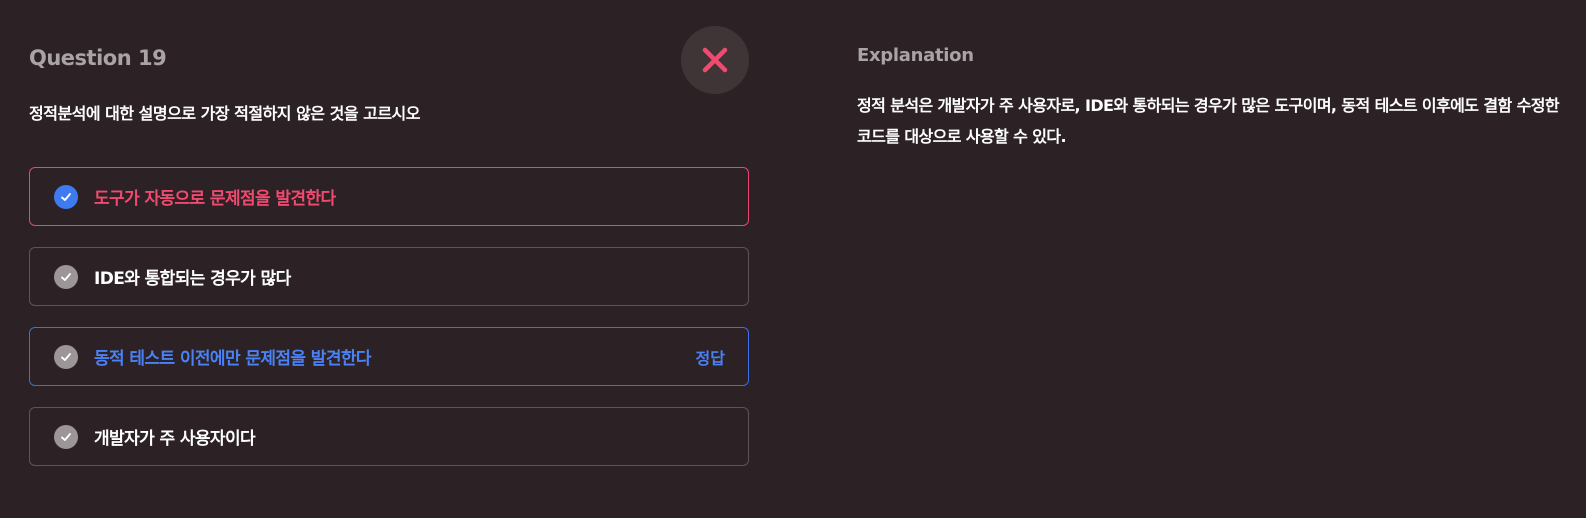 This screenshot has height=518, width=1586. I want to click on answer-option-3: 동적 테스트 이전에만 문제점을 발견한다 정답, so click(389, 356).